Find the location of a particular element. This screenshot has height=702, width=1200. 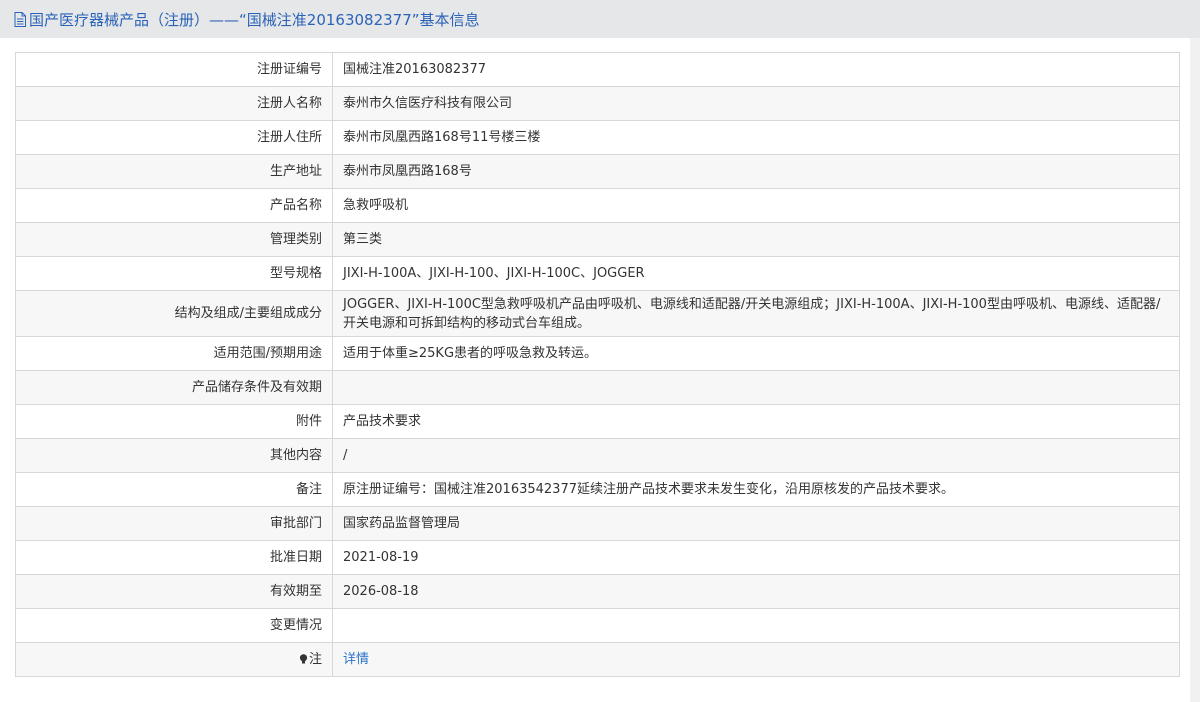

note-value-cell: 详情 is located at coordinates (756, 659).